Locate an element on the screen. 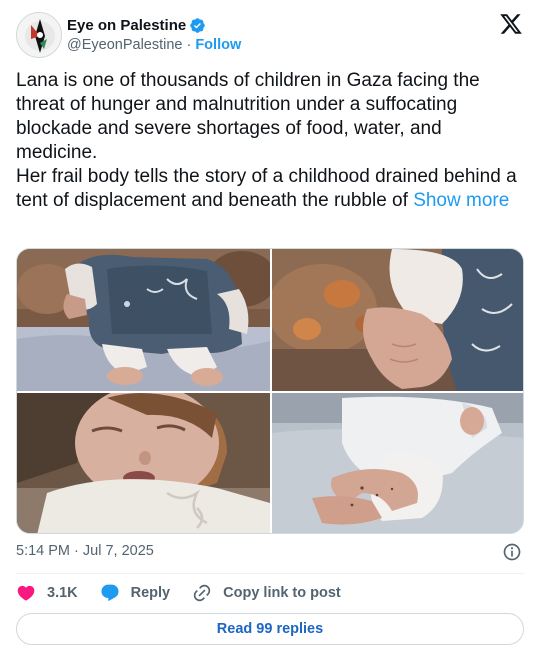 The width and height of the screenshot is (540, 660). photo-child-legs is located at coordinates (397, 463).